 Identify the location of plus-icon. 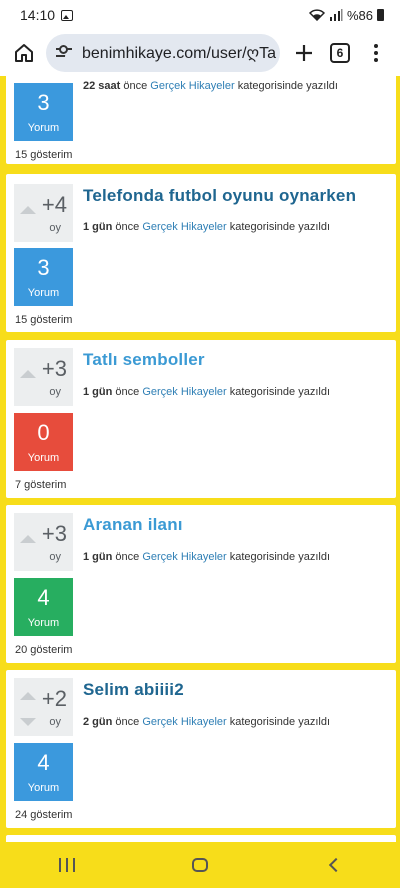
(304, 53).